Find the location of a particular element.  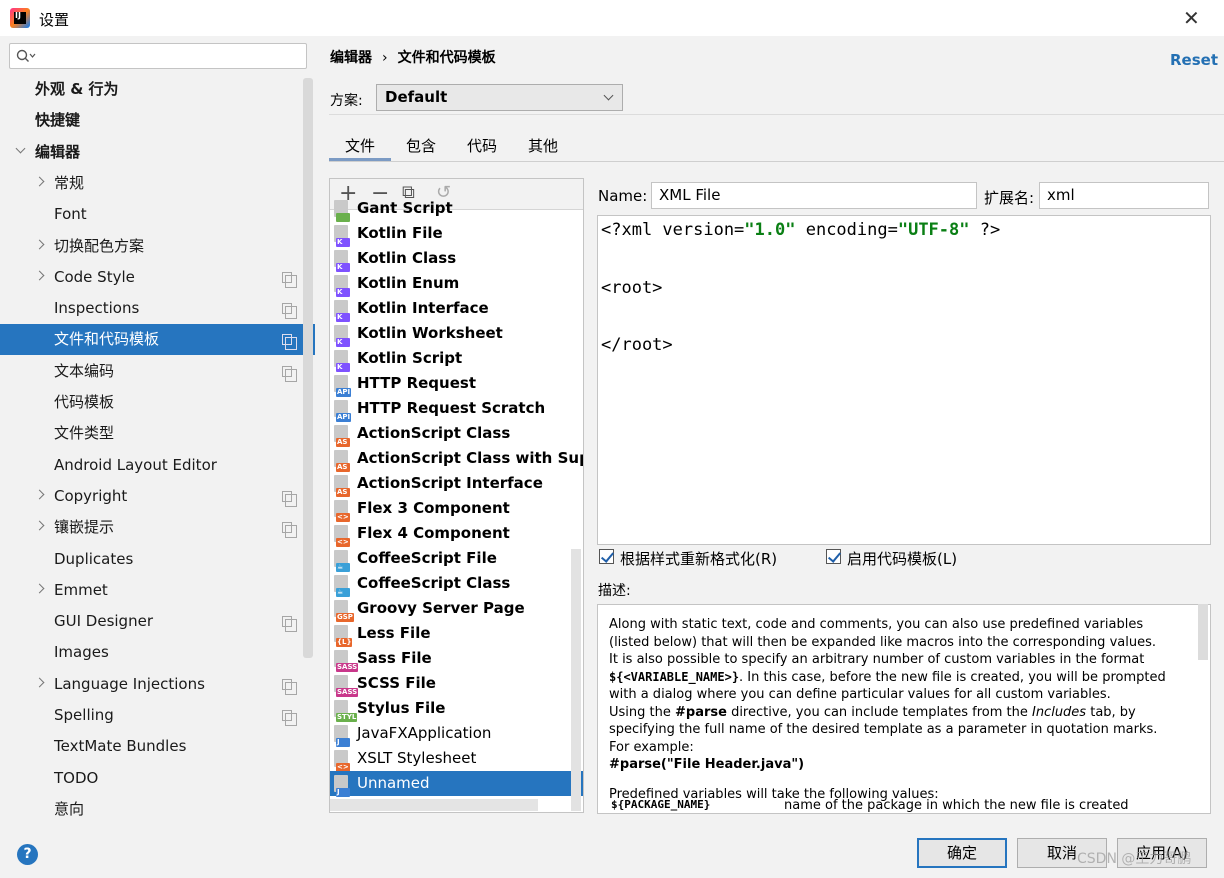

template-list-item: API HTTP Request is located at coordinates (456, 384).